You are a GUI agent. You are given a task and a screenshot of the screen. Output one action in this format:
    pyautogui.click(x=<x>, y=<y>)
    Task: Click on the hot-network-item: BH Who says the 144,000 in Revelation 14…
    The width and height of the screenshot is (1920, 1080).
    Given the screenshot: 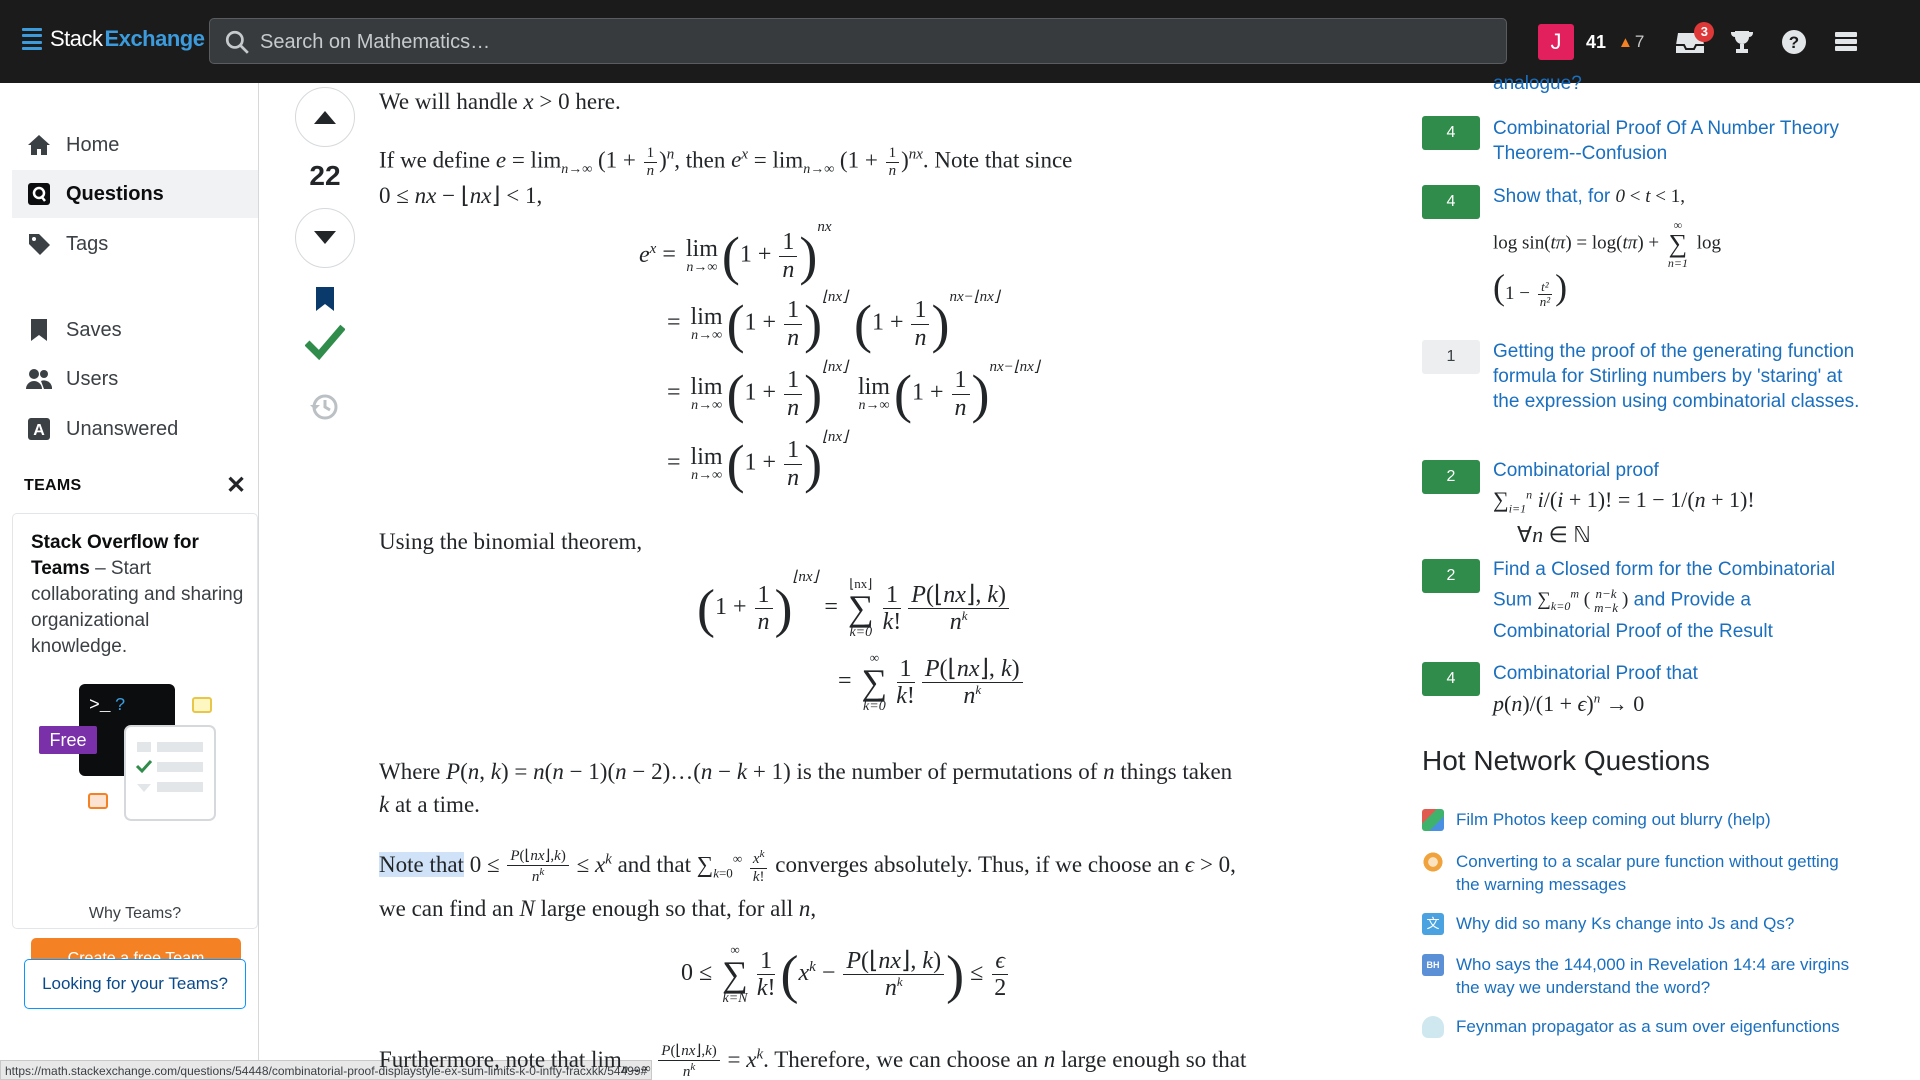 What is the action you would take?
    pyautogui.click(x=1642, y=976)
    